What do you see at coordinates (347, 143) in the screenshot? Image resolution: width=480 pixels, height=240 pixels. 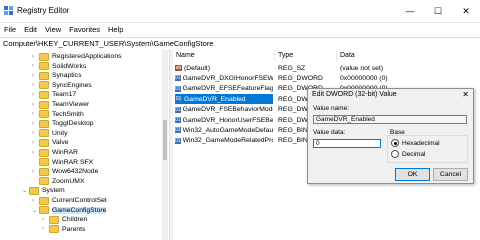 I see `value-data-field: 0` at bounding box center [347, 143].